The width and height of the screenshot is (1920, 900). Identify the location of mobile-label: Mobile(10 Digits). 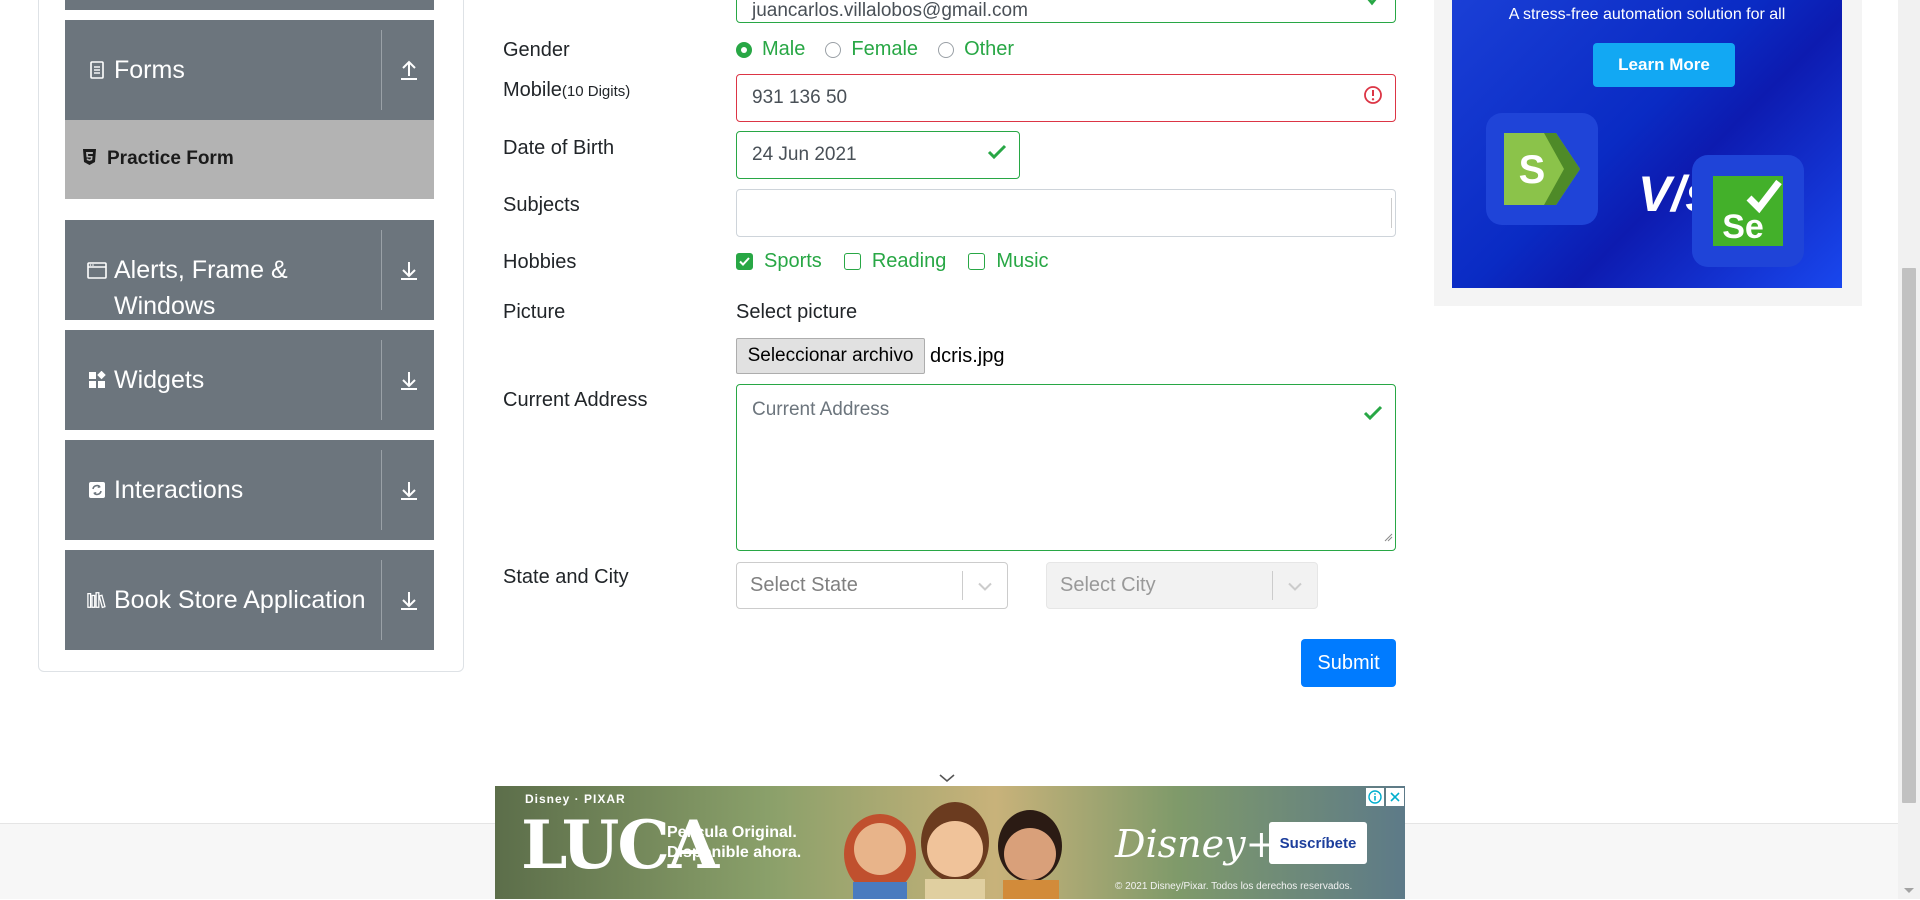
(566, 90).